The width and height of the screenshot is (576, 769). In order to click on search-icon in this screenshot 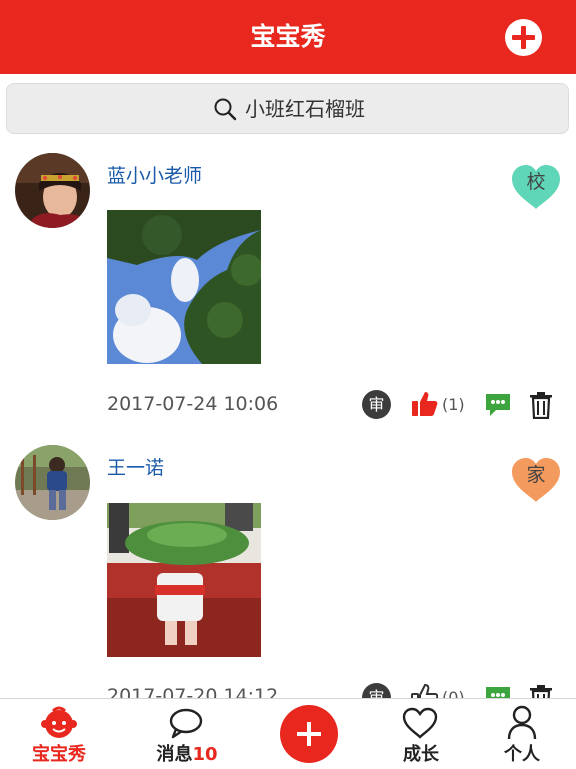, I will do `click(225, 109)`.